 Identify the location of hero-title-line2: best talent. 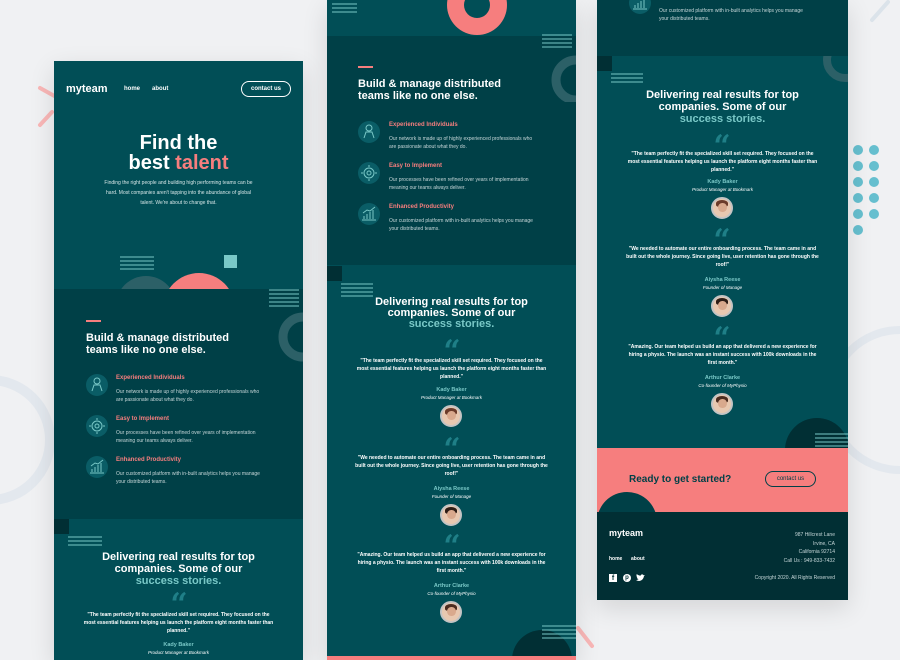
(178, 163).